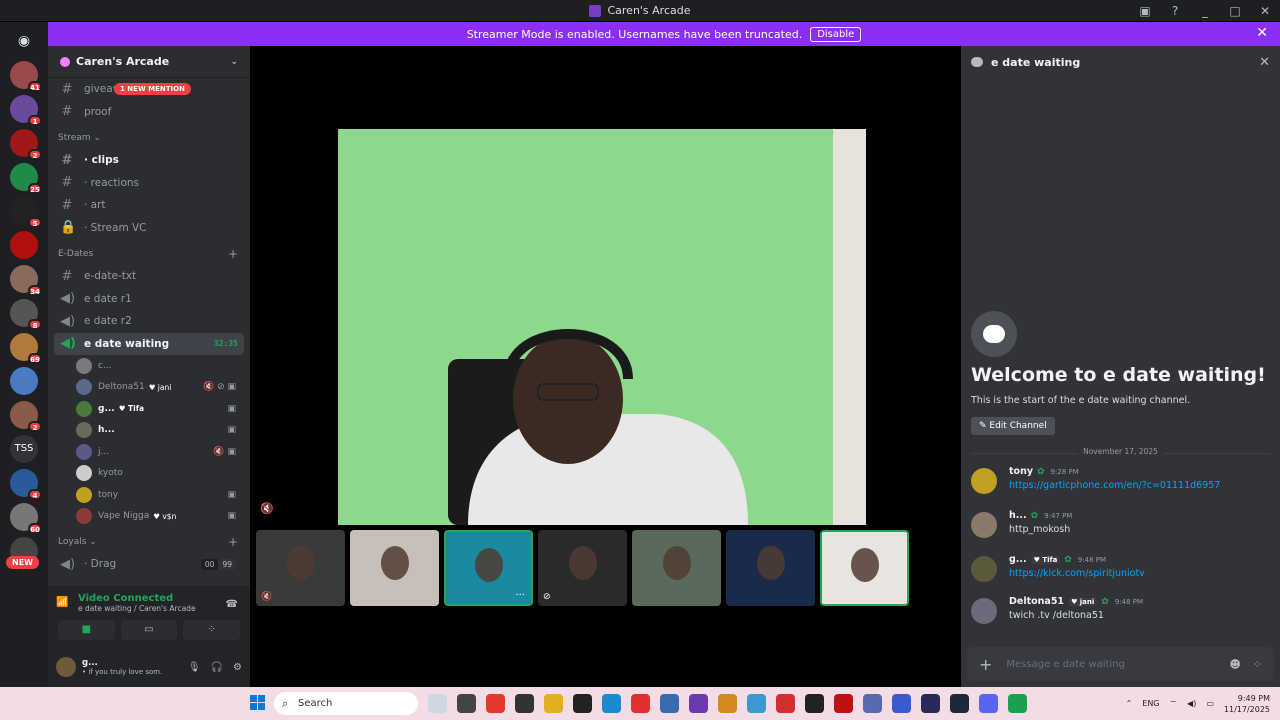 Image resolution: width=1280 pixels, height=720 pixels. I want to click on channel-proof: # proof, so click(149, 112).